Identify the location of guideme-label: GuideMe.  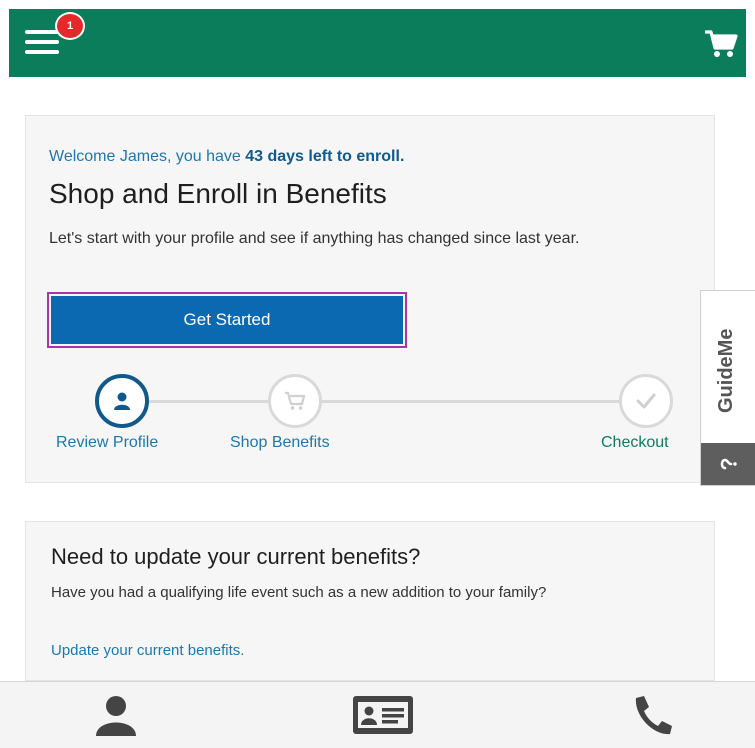
(726, 370).